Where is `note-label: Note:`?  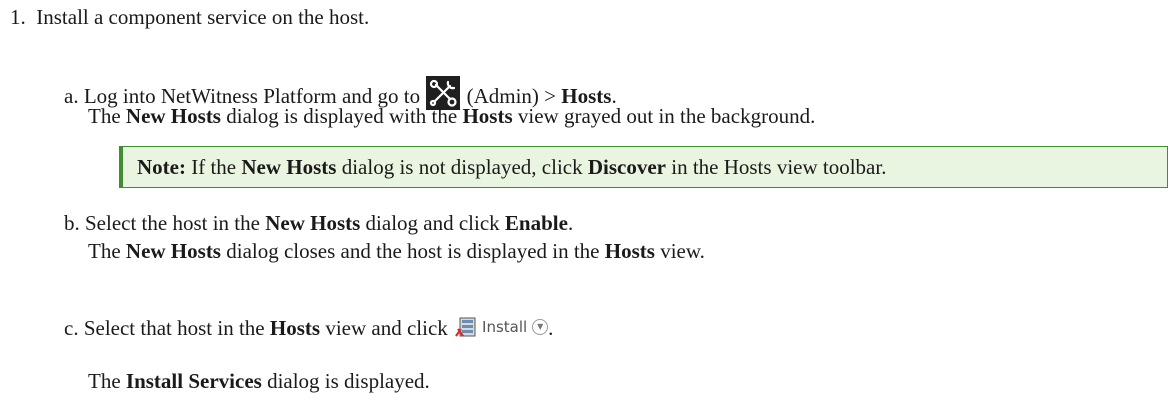
note-label: Note: is located at coordinates (161, 167).